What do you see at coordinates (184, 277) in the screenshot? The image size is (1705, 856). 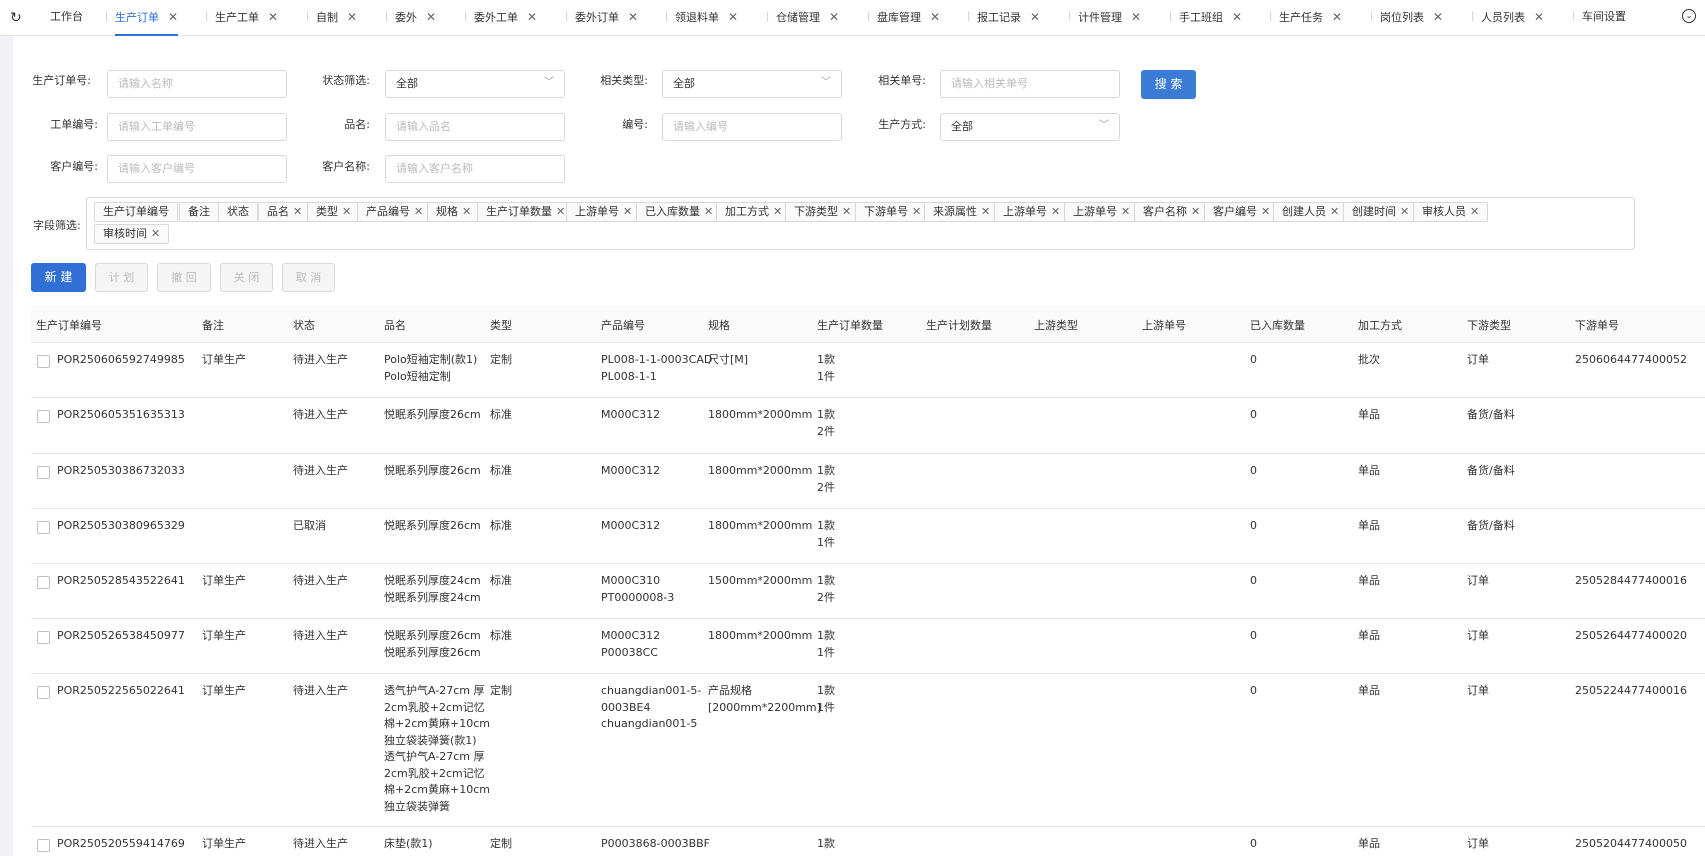 I see `revoke-button: 撤 回` at bounding box center [184, 277].